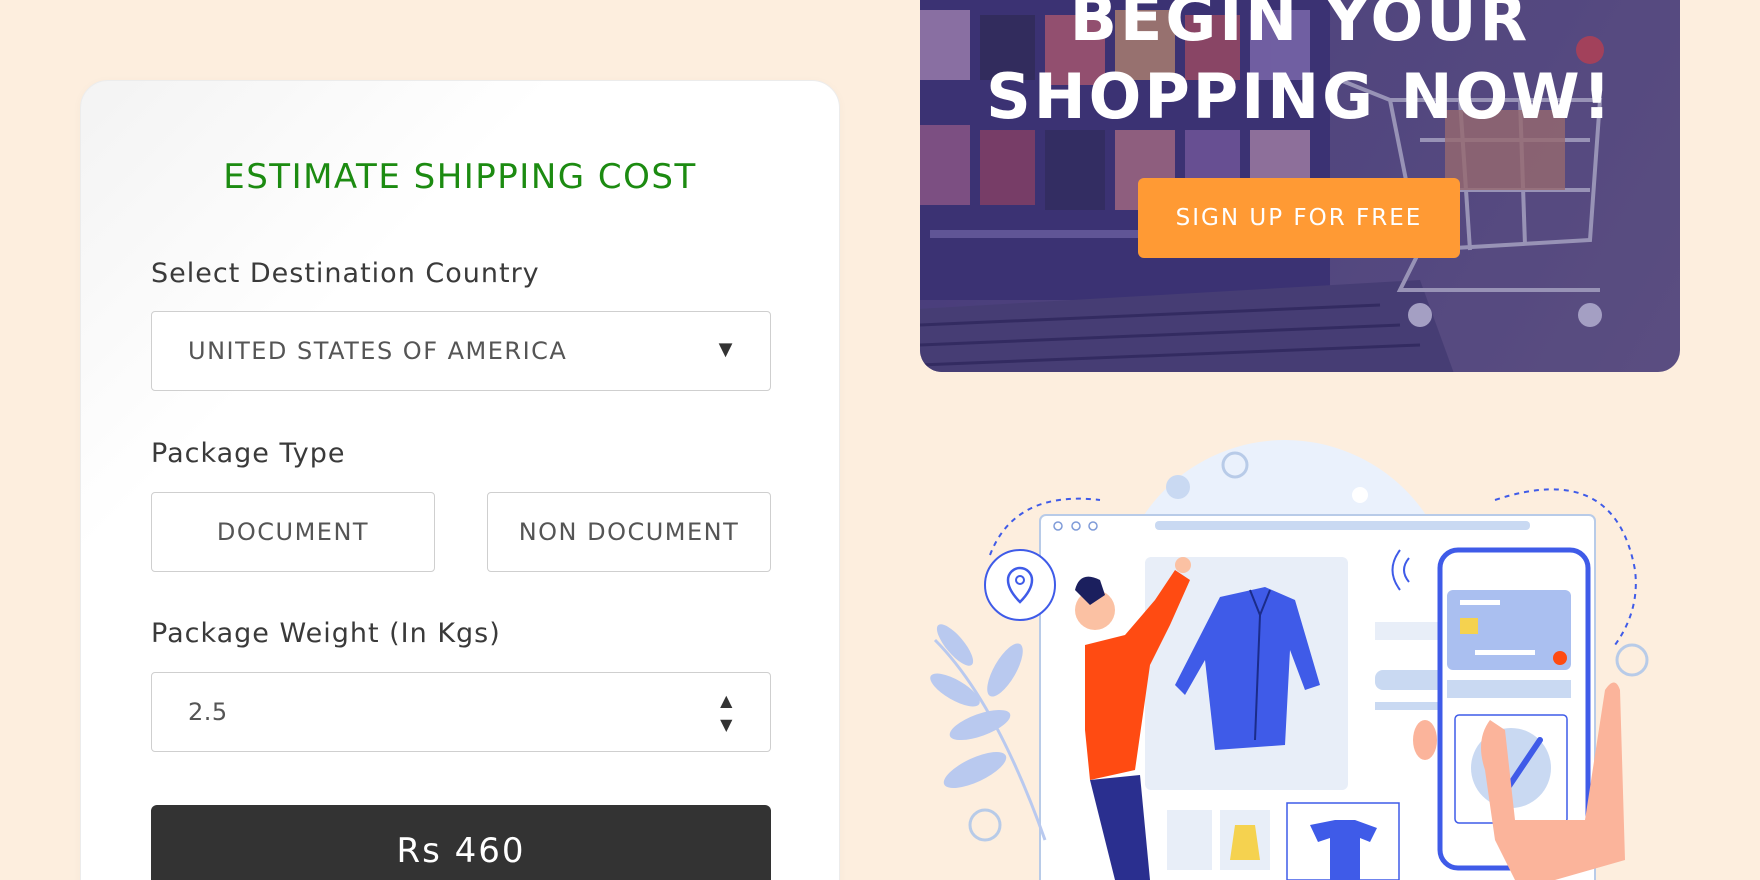 This screenshot has width=1760, height=880. I want to click on map-pin-icon, so click(1020, 585).